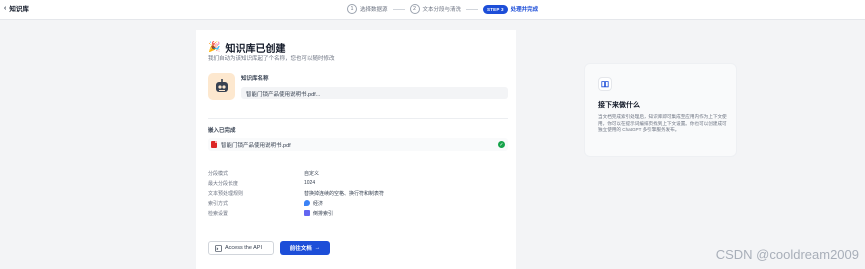 This screenshot has width=865, height=269. I want to click on setting-key: 文本预处理规则, so click(226, 193).